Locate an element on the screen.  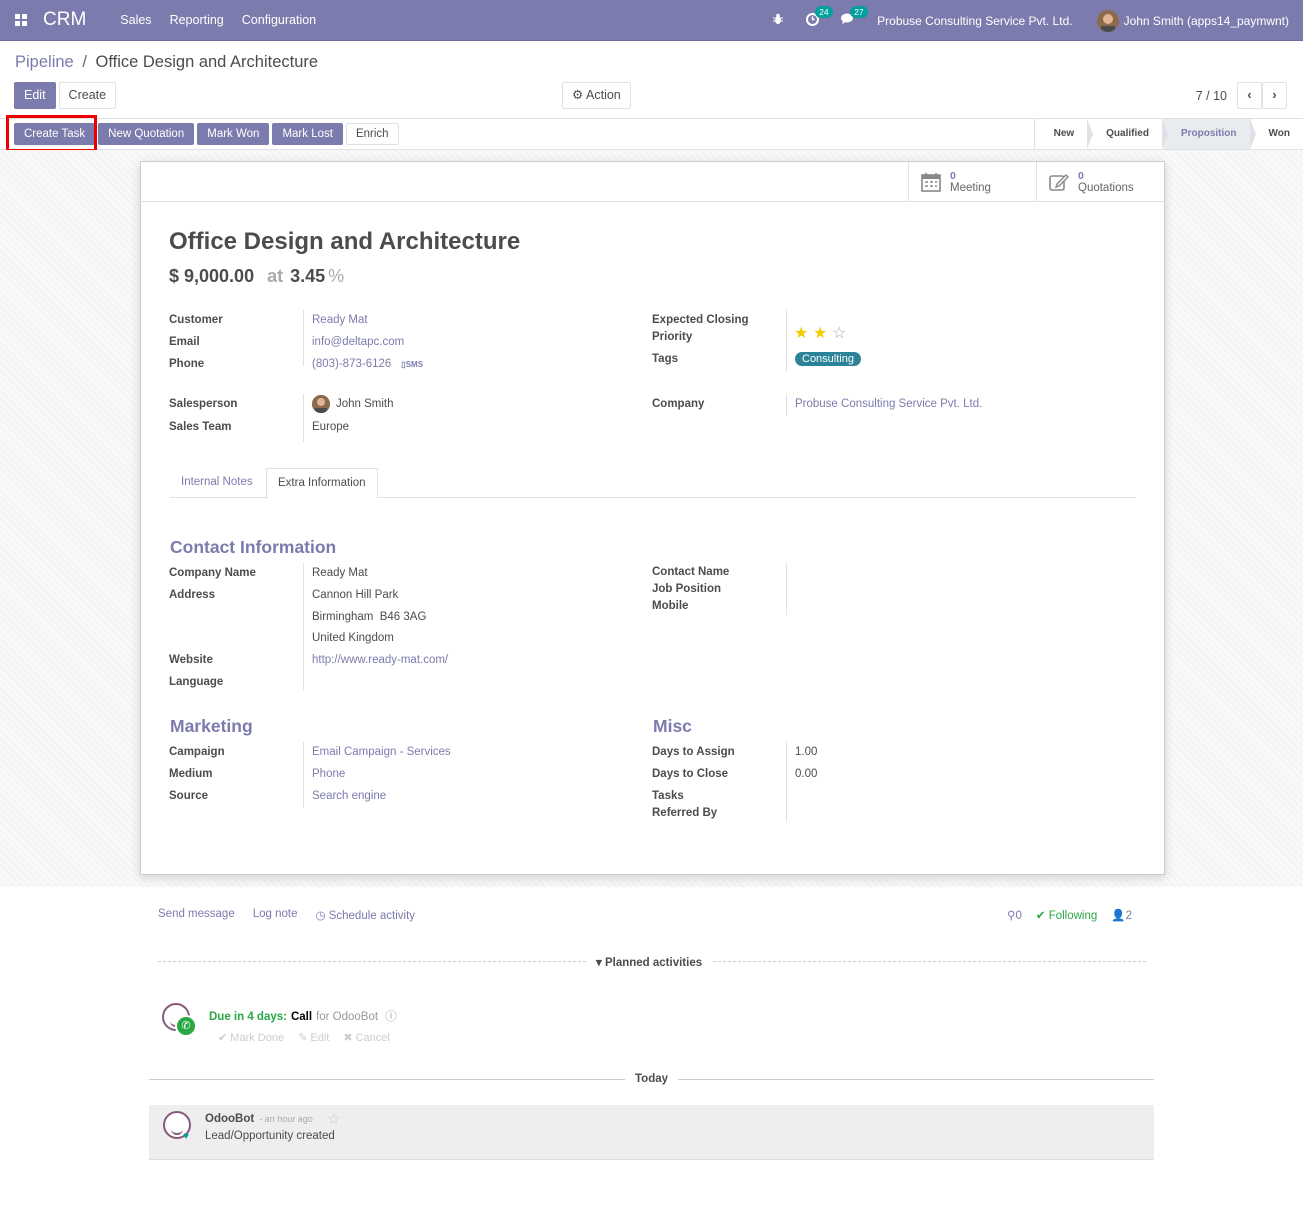
language-label: Language is located at coordinates (196, 682).